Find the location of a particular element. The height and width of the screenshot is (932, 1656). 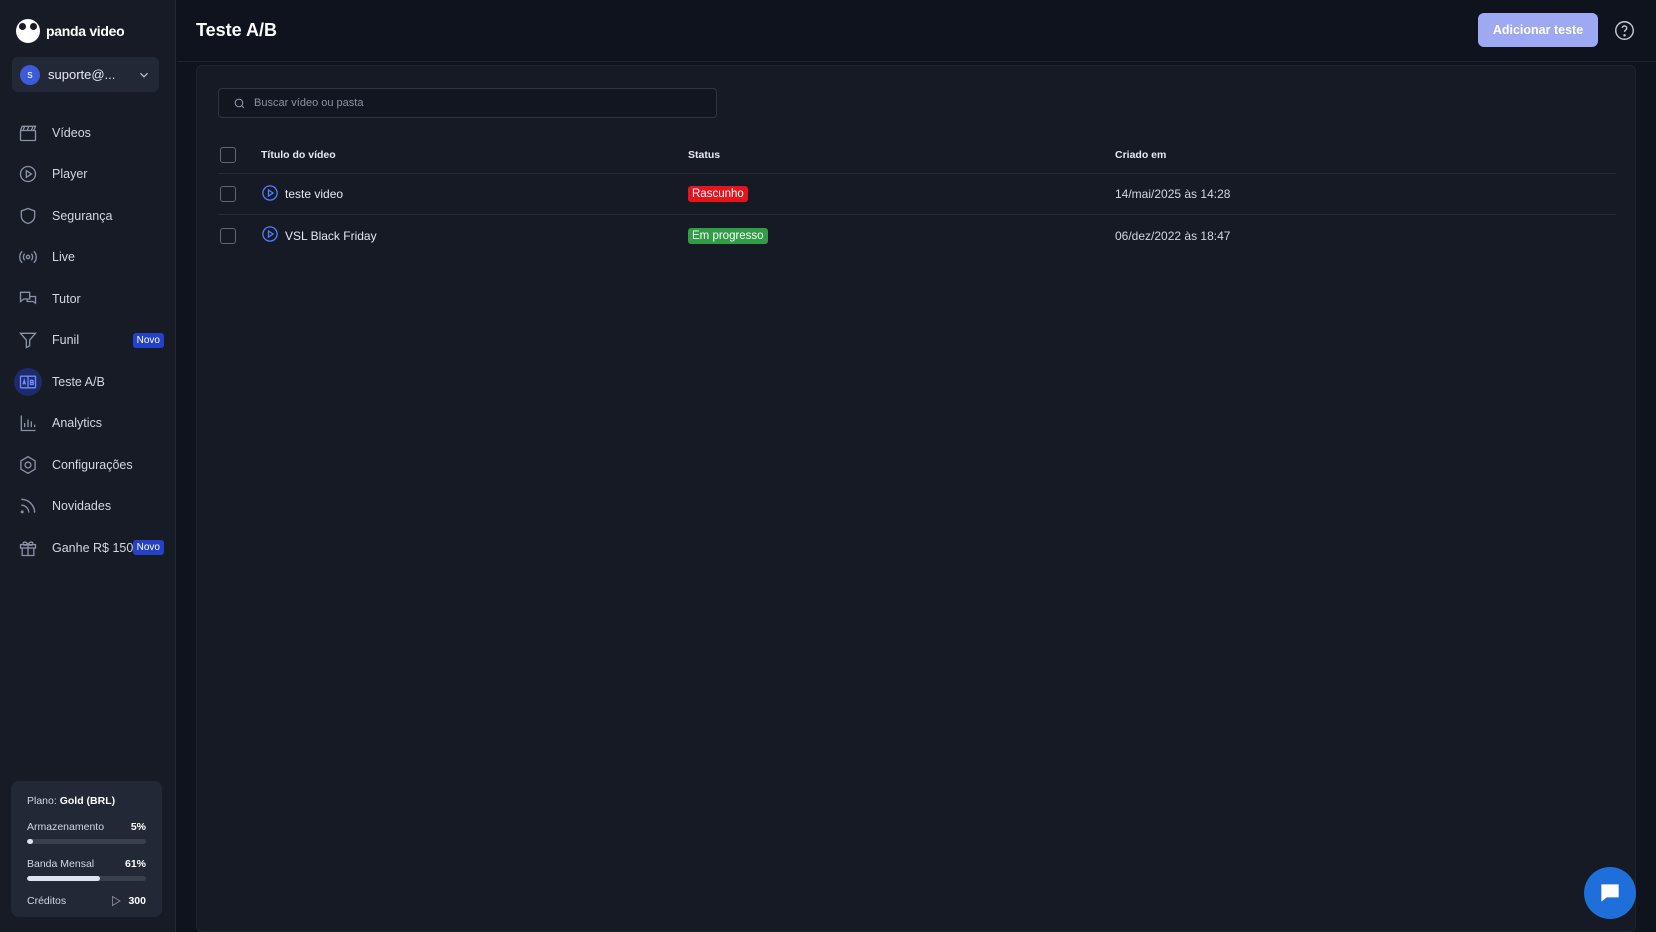

sidebar-item-settings: Configurações is located at coordinates (88, 465).